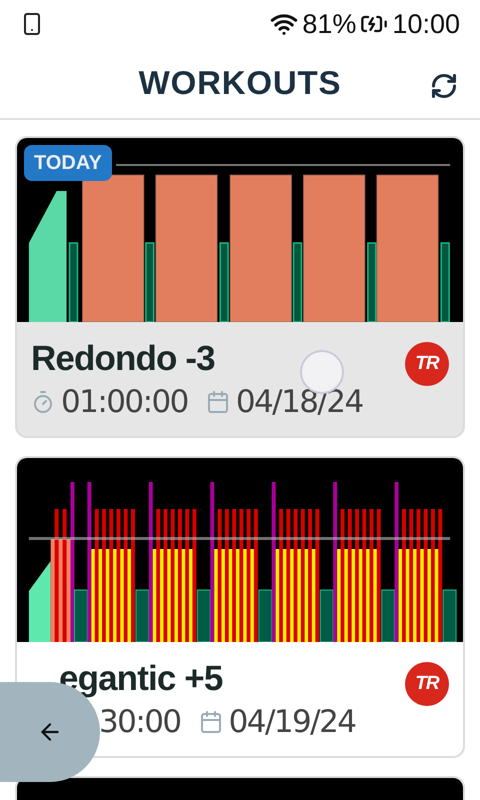  I want to click on workout-duration: 30:00, so click(140, 722).